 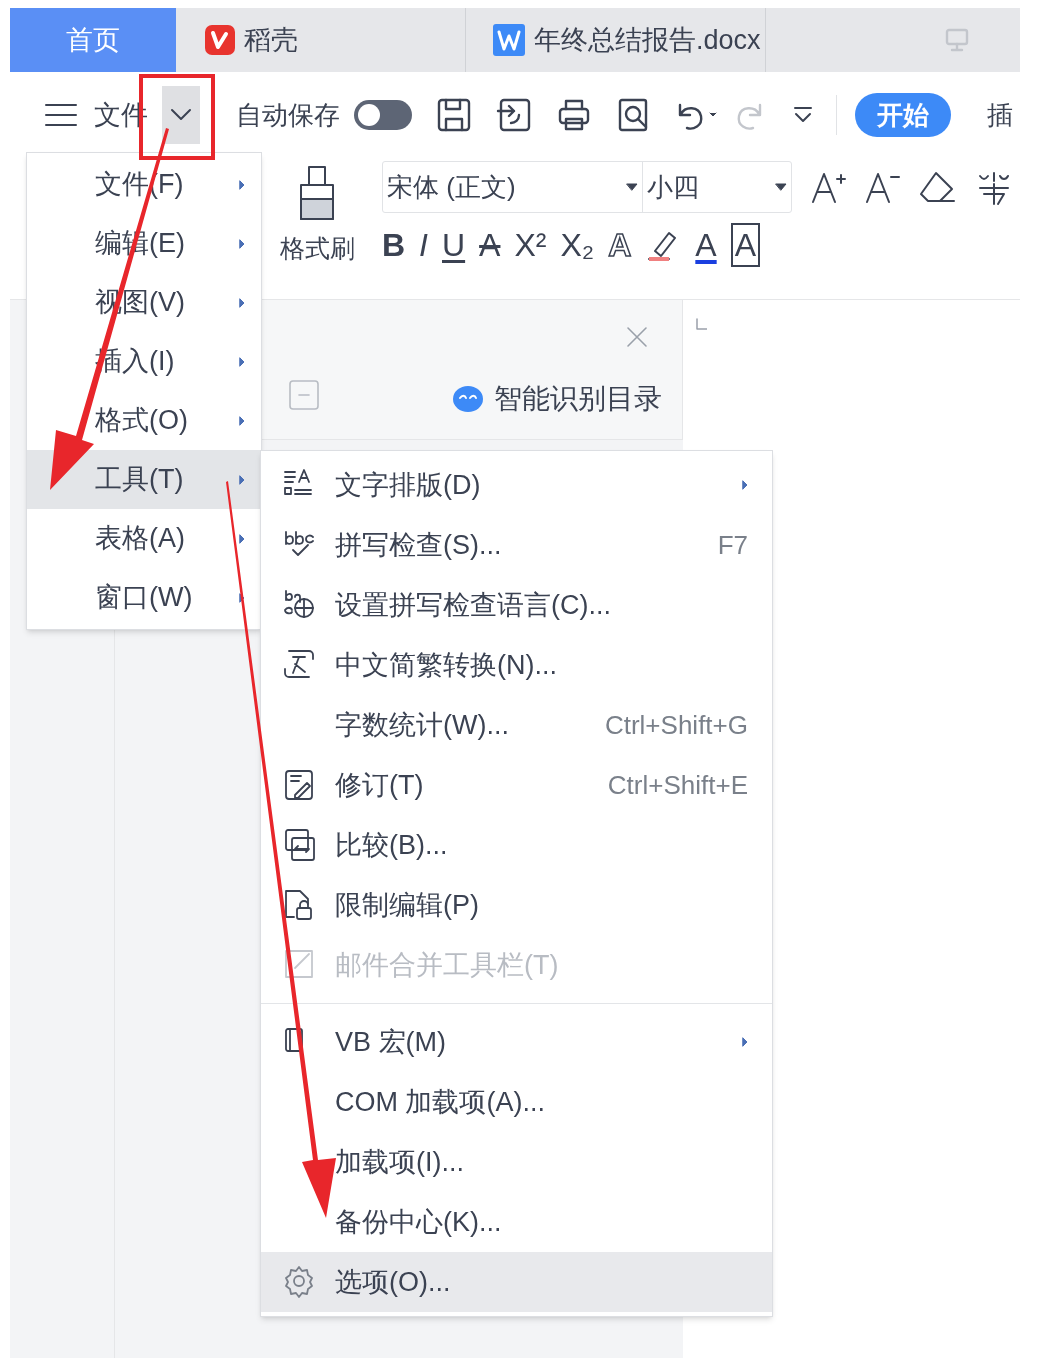 I want to click on word-doc-icon, so click(x=509, y=40).